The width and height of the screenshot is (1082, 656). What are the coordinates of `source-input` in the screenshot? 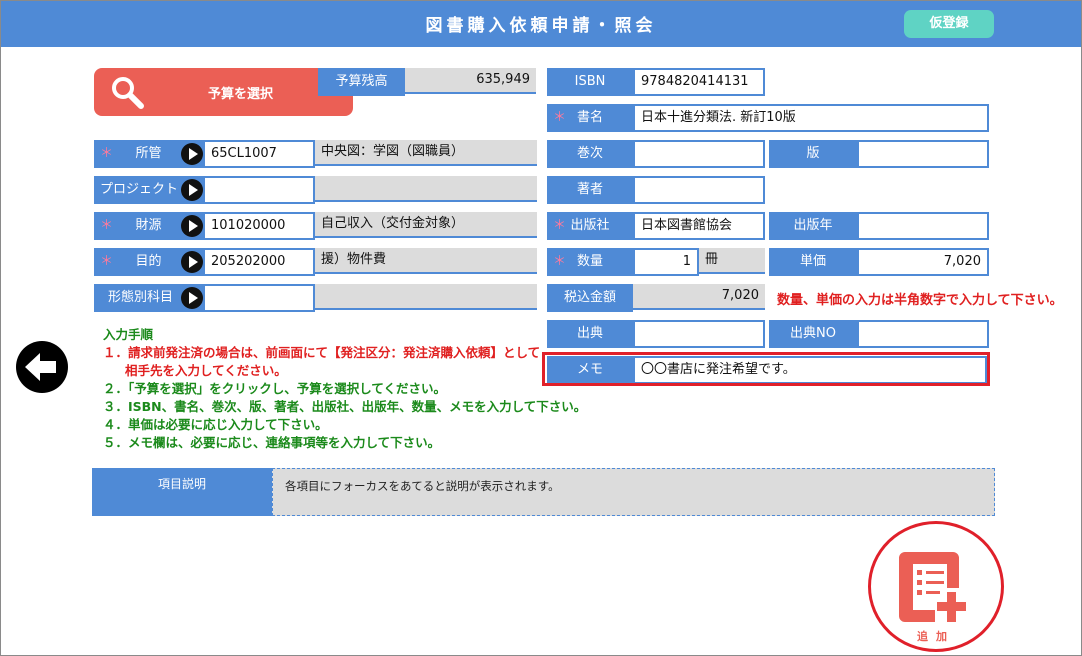 It's located at (699, 334).